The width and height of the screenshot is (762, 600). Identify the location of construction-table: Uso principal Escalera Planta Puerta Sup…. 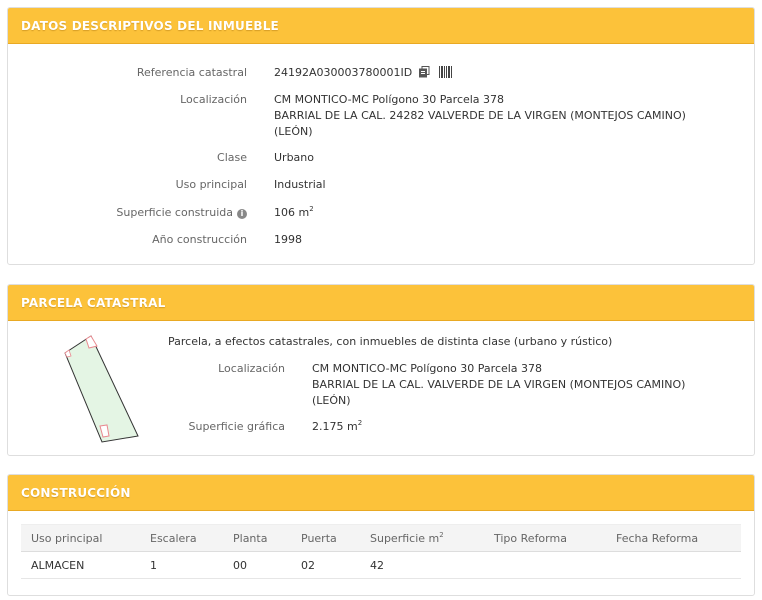
(381, 551).